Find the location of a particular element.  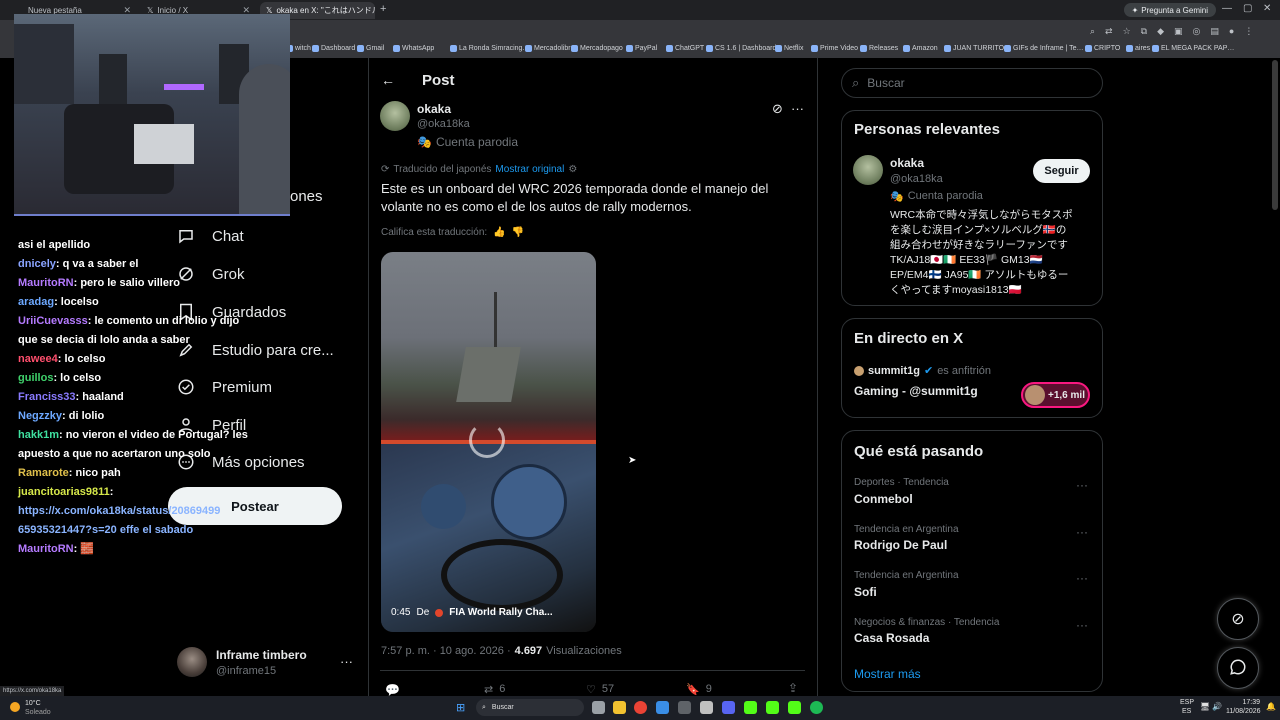

show-original-link: Mostrar original is located at coordinates (529, 169).